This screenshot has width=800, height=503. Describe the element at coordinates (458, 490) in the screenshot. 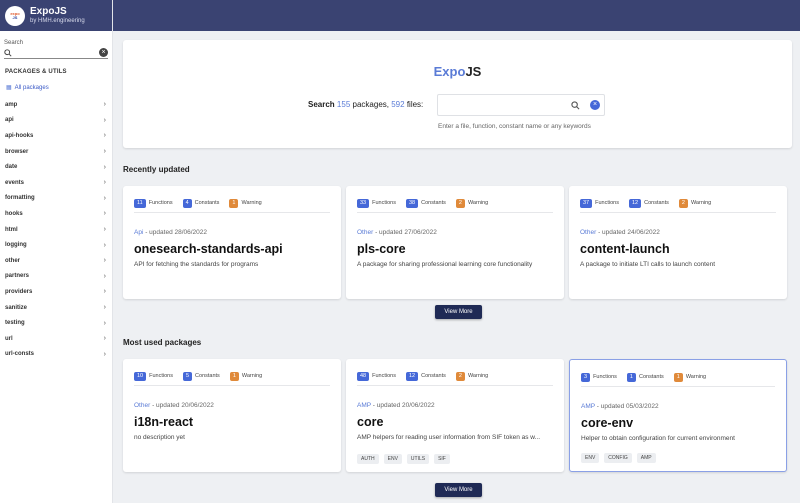

I see `view-more-used-button: View More` at that location.